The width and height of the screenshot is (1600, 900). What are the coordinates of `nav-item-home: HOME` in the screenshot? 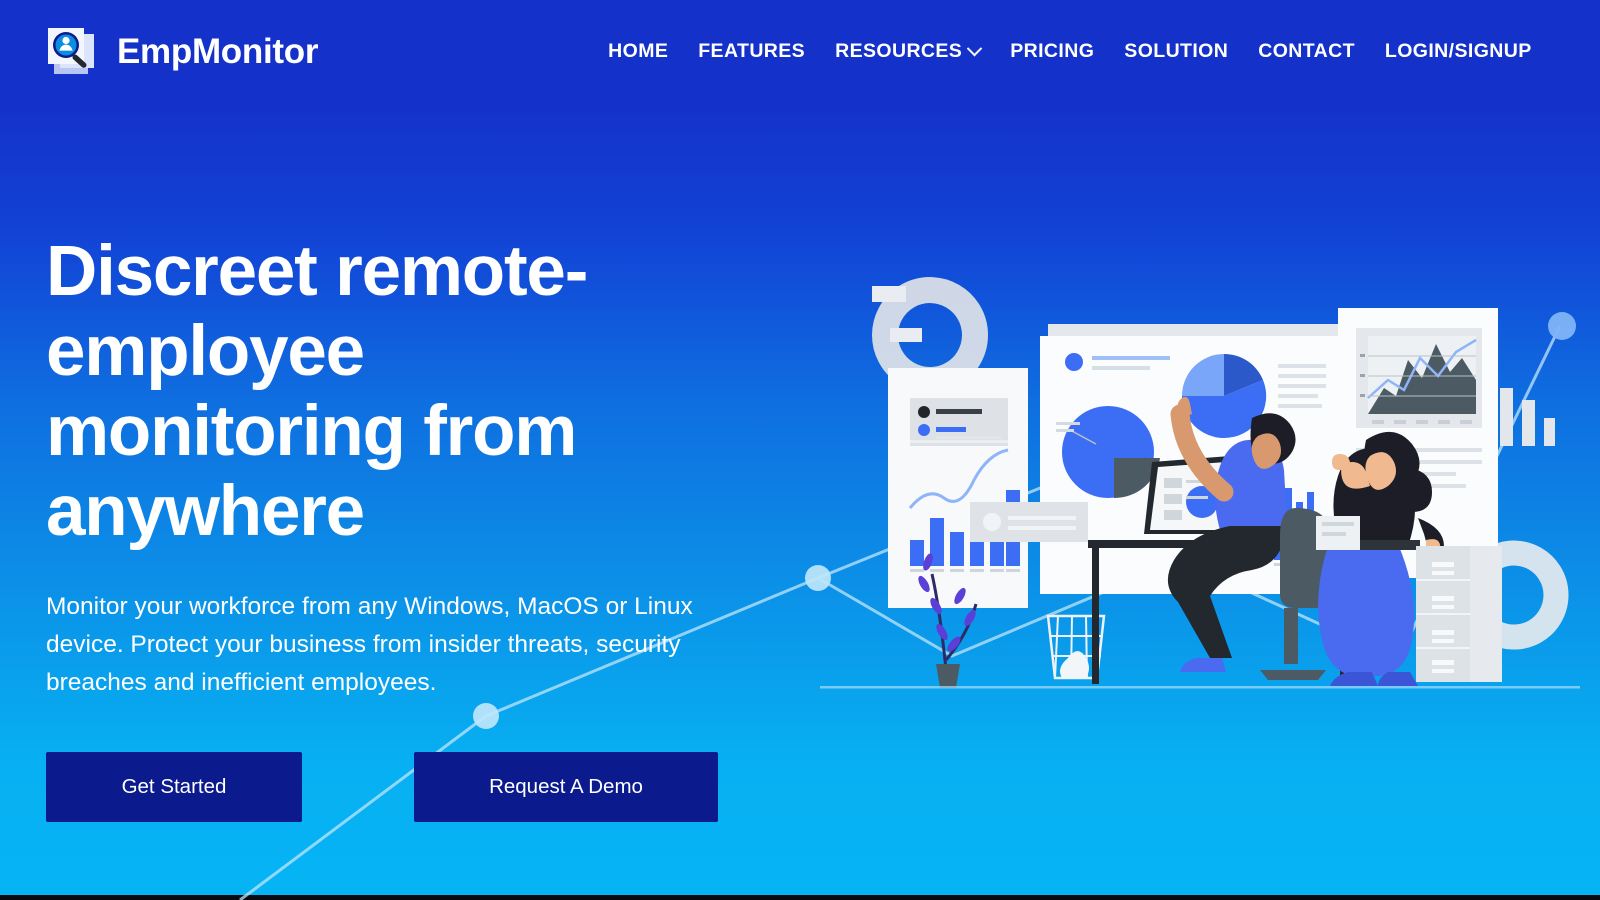 It's located at (638, 51).